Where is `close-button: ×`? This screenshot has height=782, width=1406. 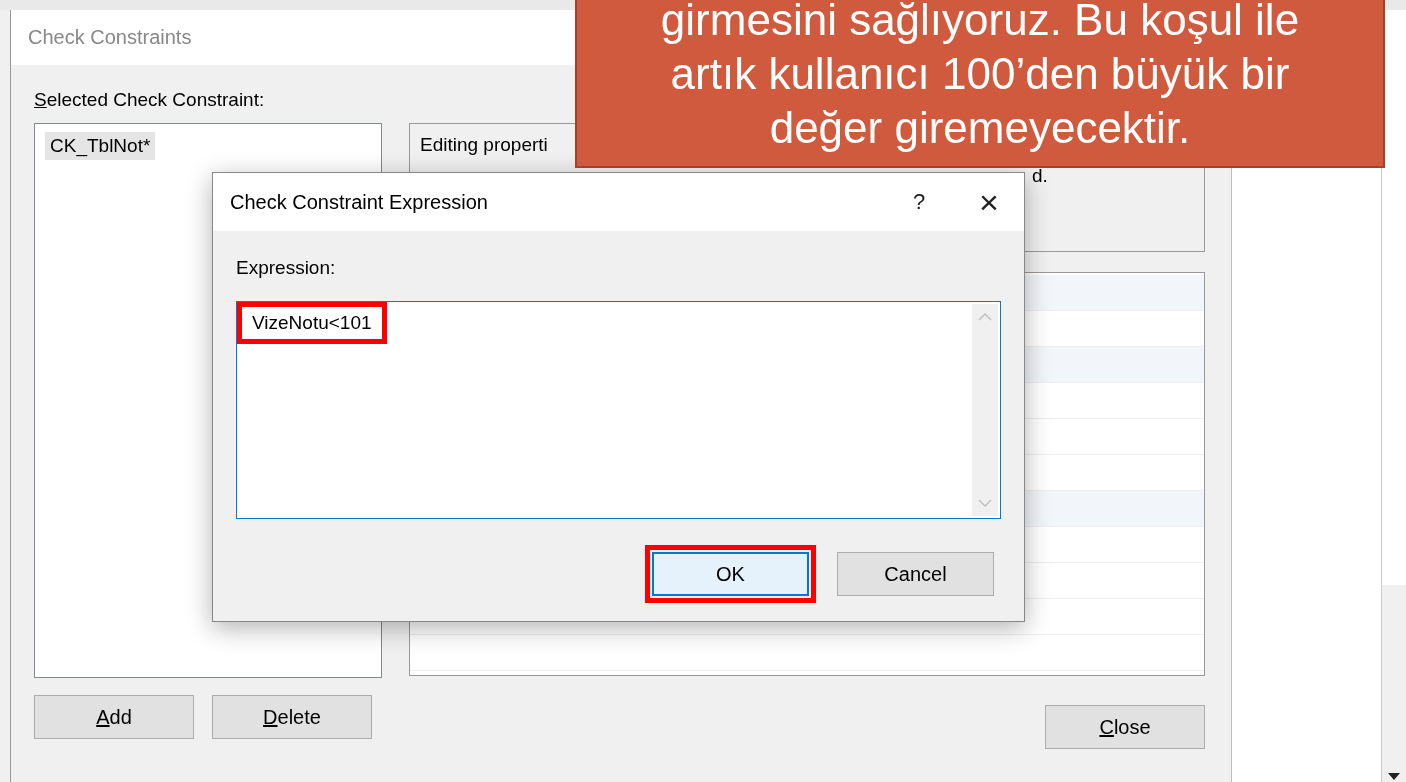
close-button: × is located at coordinates (989, 202).